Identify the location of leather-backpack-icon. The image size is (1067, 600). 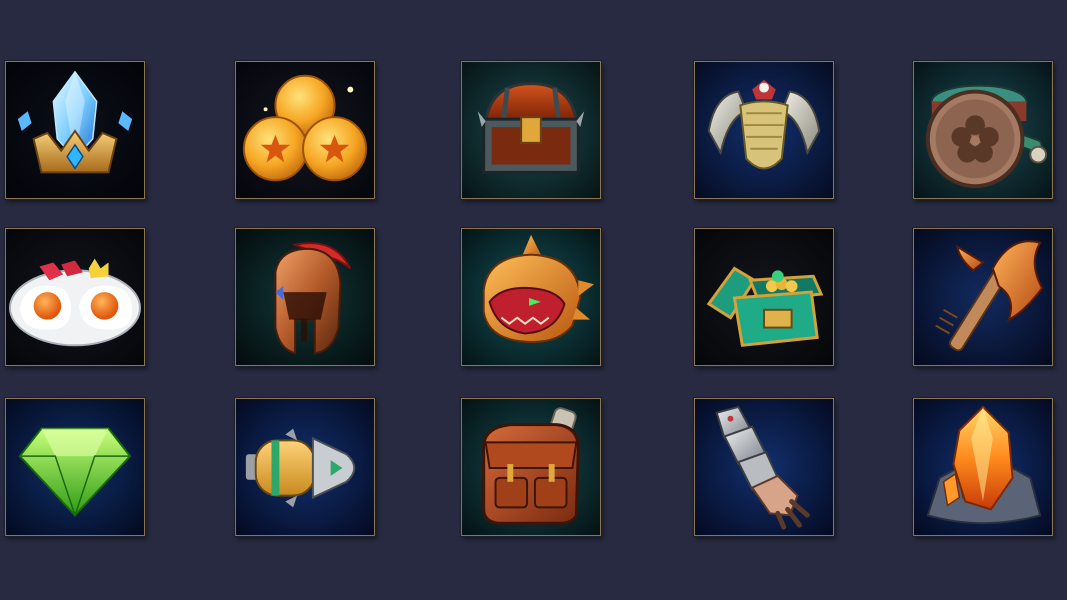
(531, 467).